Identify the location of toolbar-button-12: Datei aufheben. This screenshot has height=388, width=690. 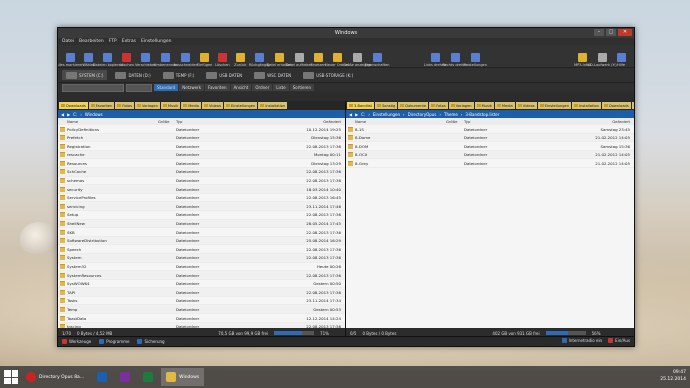
(299, 60).